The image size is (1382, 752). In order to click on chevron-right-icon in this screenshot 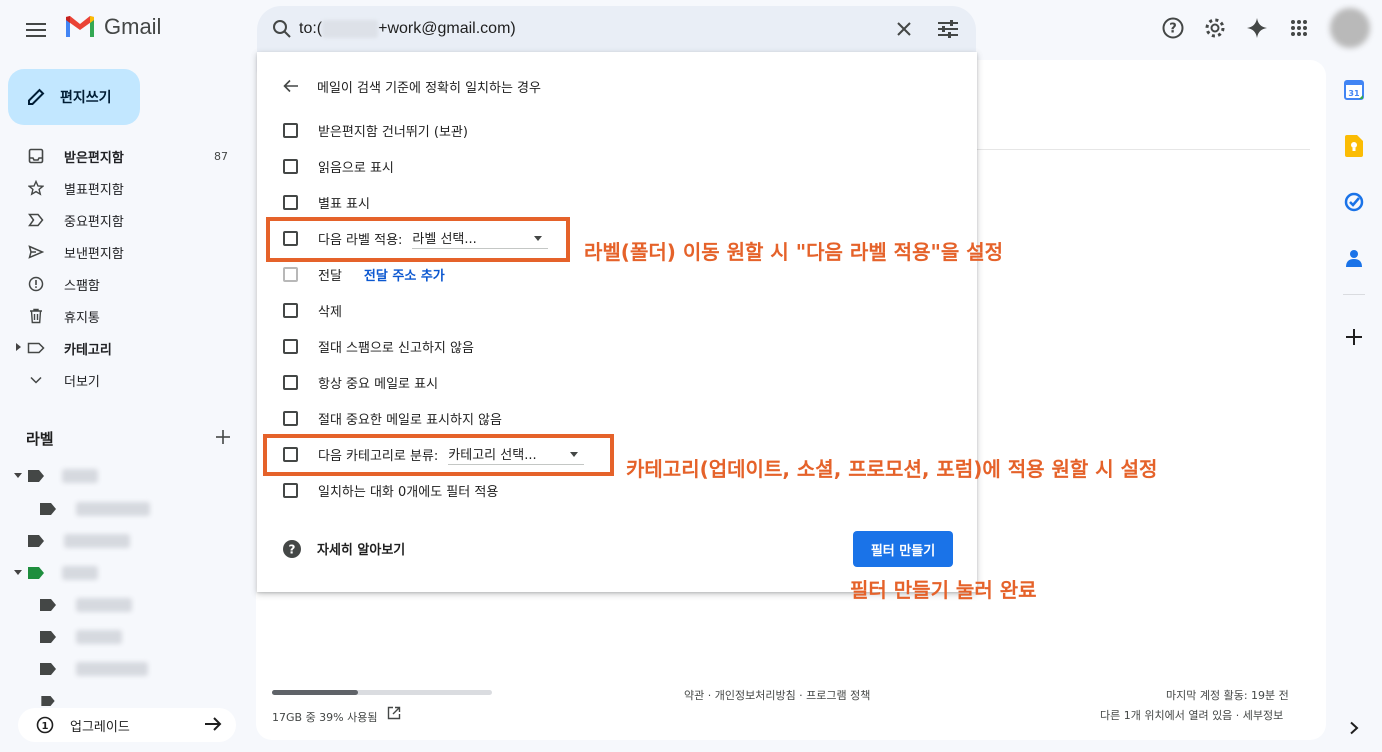, I will do `click(1354, 728)`.